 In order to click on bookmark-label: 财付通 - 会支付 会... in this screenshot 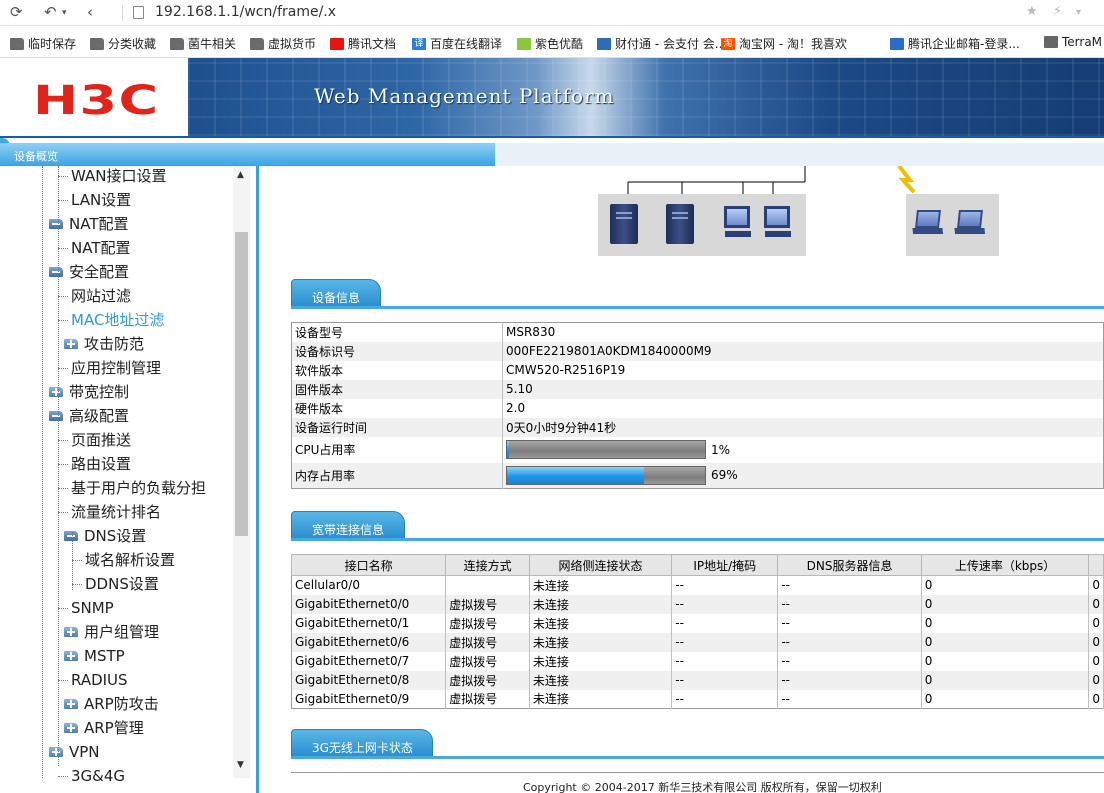, I will do `click(671, 44)`.